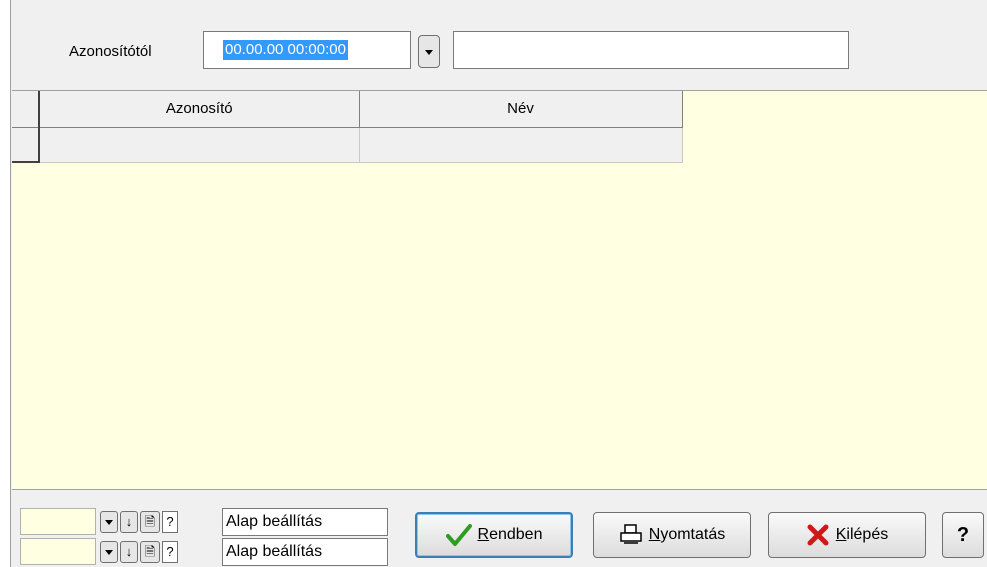 The width and height of the screenshot is (987, 567). I want to click on date-input: 00.00.00 00:00:00, so click(307, 50).